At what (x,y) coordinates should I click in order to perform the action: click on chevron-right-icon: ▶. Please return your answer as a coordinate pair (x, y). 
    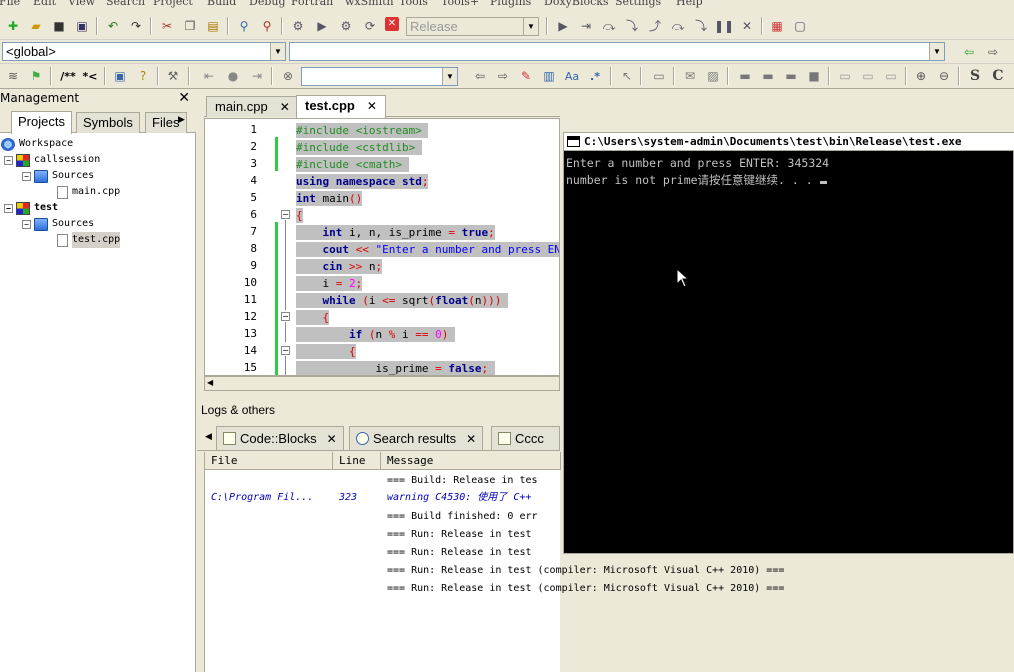
    Looking at the image, I should click on (181, 120).